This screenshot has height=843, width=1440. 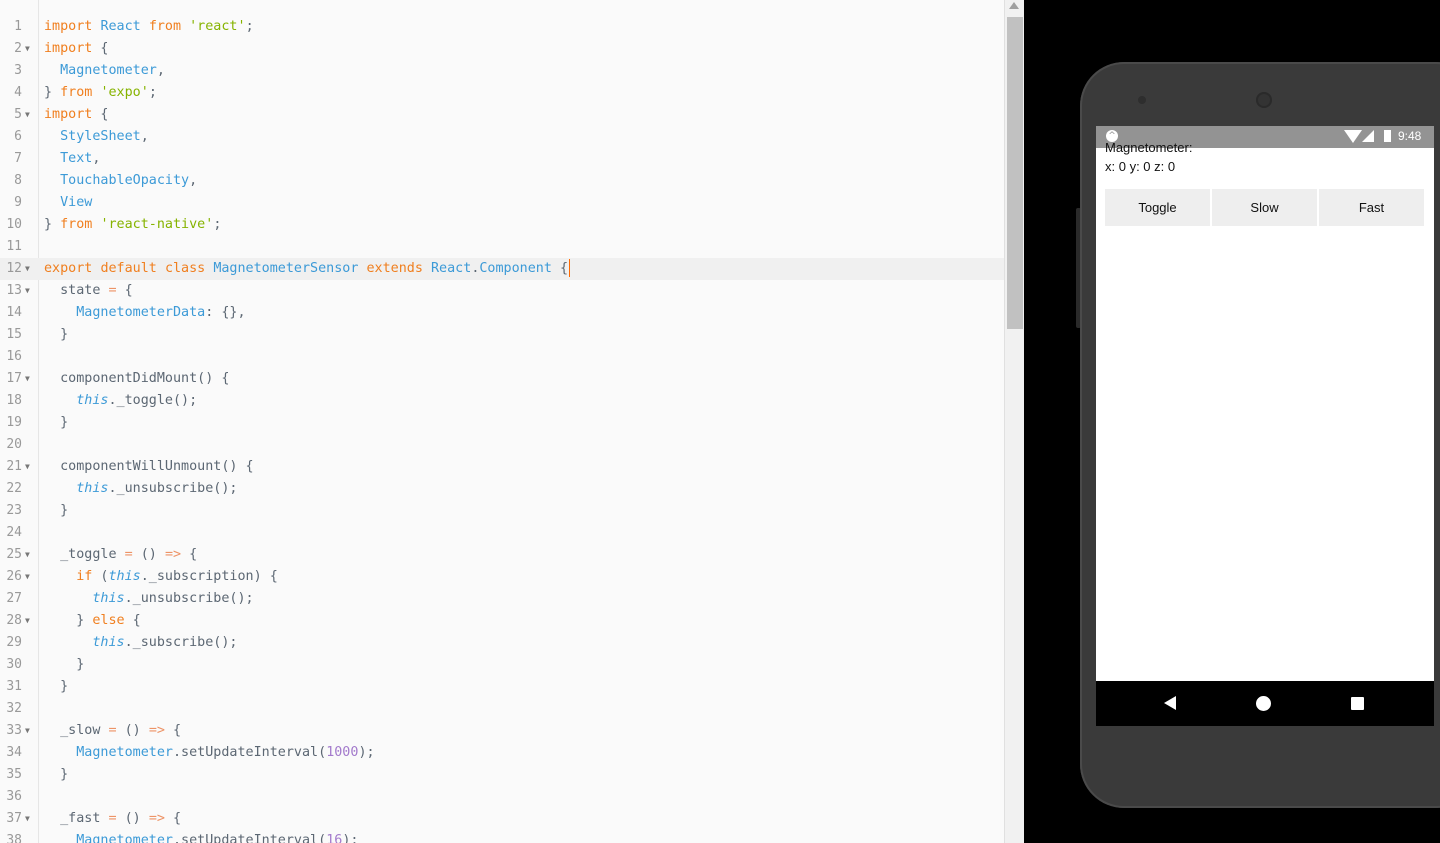 I want to click on code-line: 27 this._unsubscribe();, so click(x=502, y=599).